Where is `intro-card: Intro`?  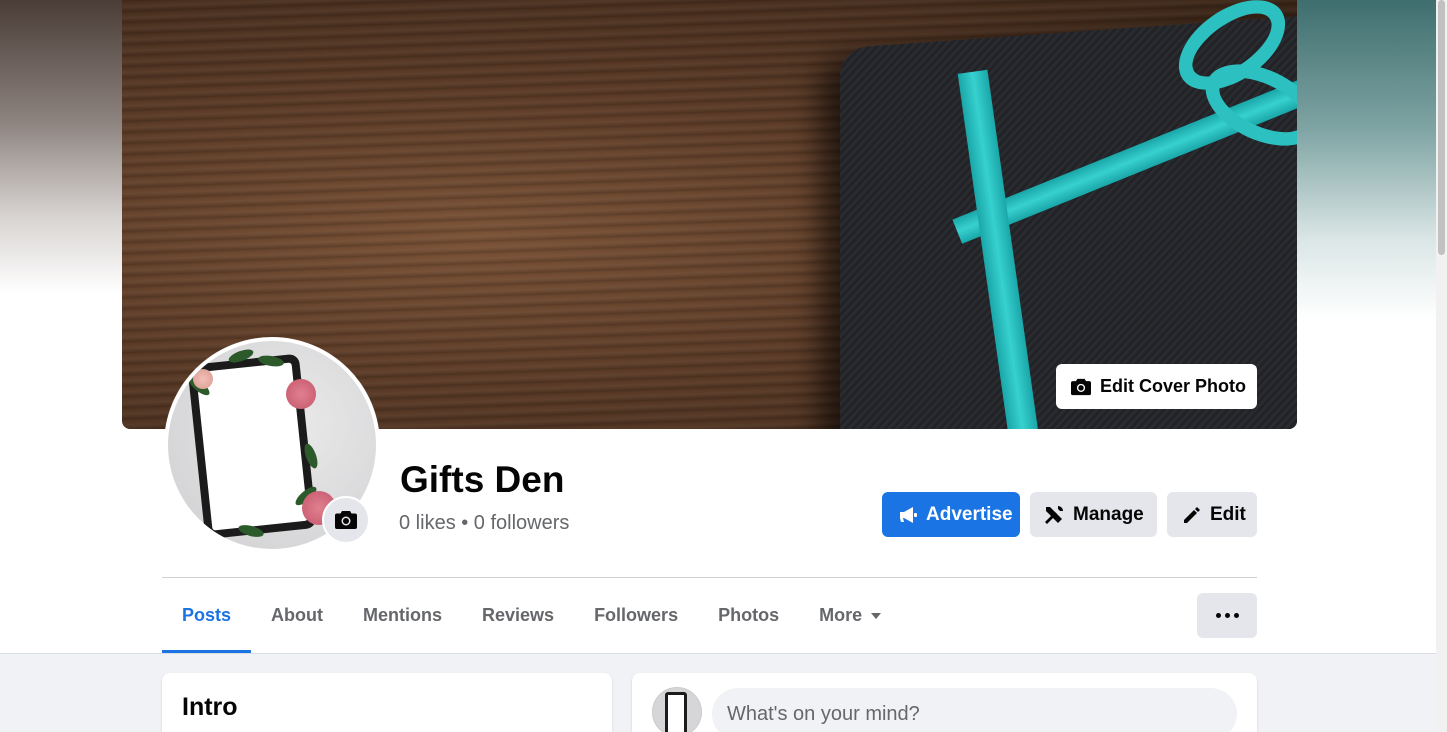
intro-card: Intro is located at coordinates (387, 702).